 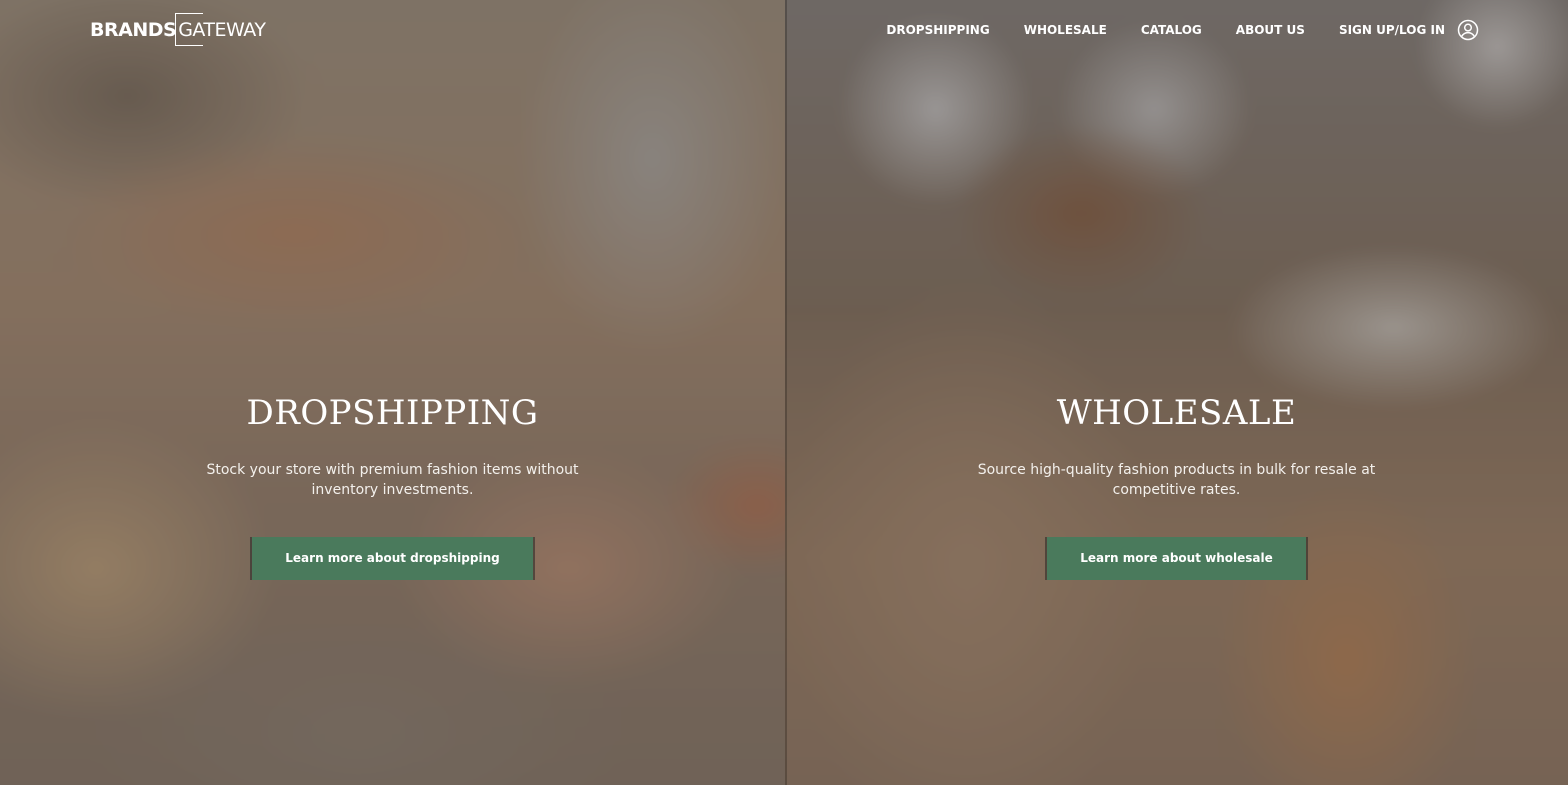 I want to click on wholesale-title: WHOLESALE, so click(x=1176, y=413).